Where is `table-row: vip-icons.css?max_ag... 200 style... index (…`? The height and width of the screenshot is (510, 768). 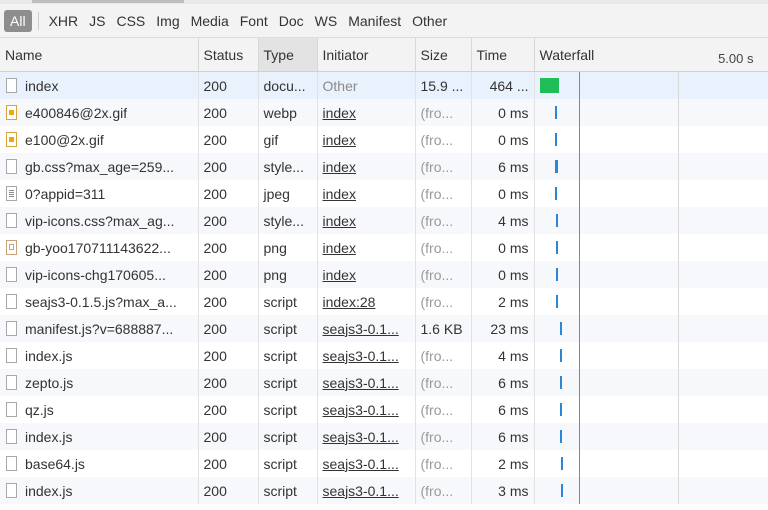
table-row: vip-icons.css?max_ag... 200 style... index (… is located at coordinates (384, 220).